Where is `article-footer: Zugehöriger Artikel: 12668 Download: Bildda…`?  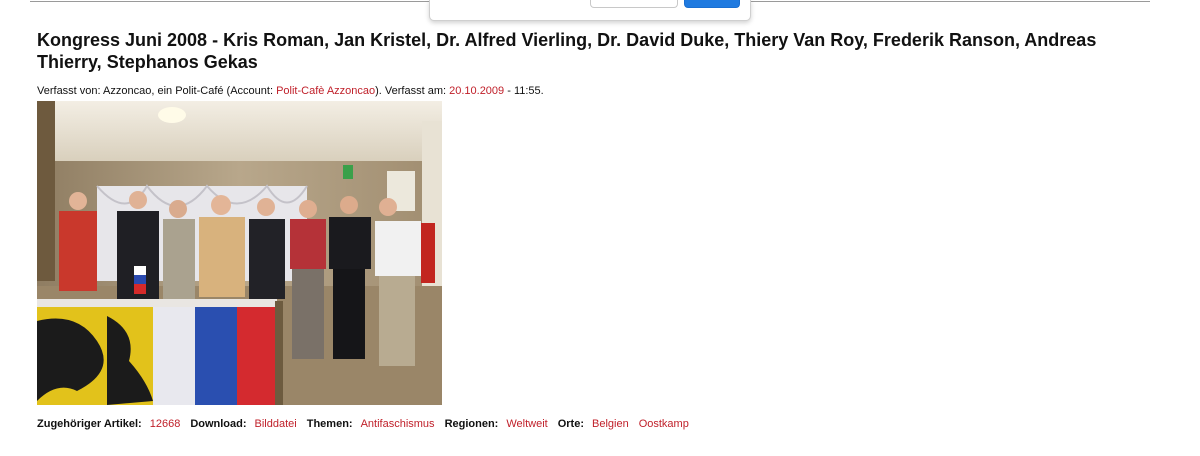 article-footer: Zugehöriger Artikel: 12668 Download: Bildda… is located at coordinates (363, 424).